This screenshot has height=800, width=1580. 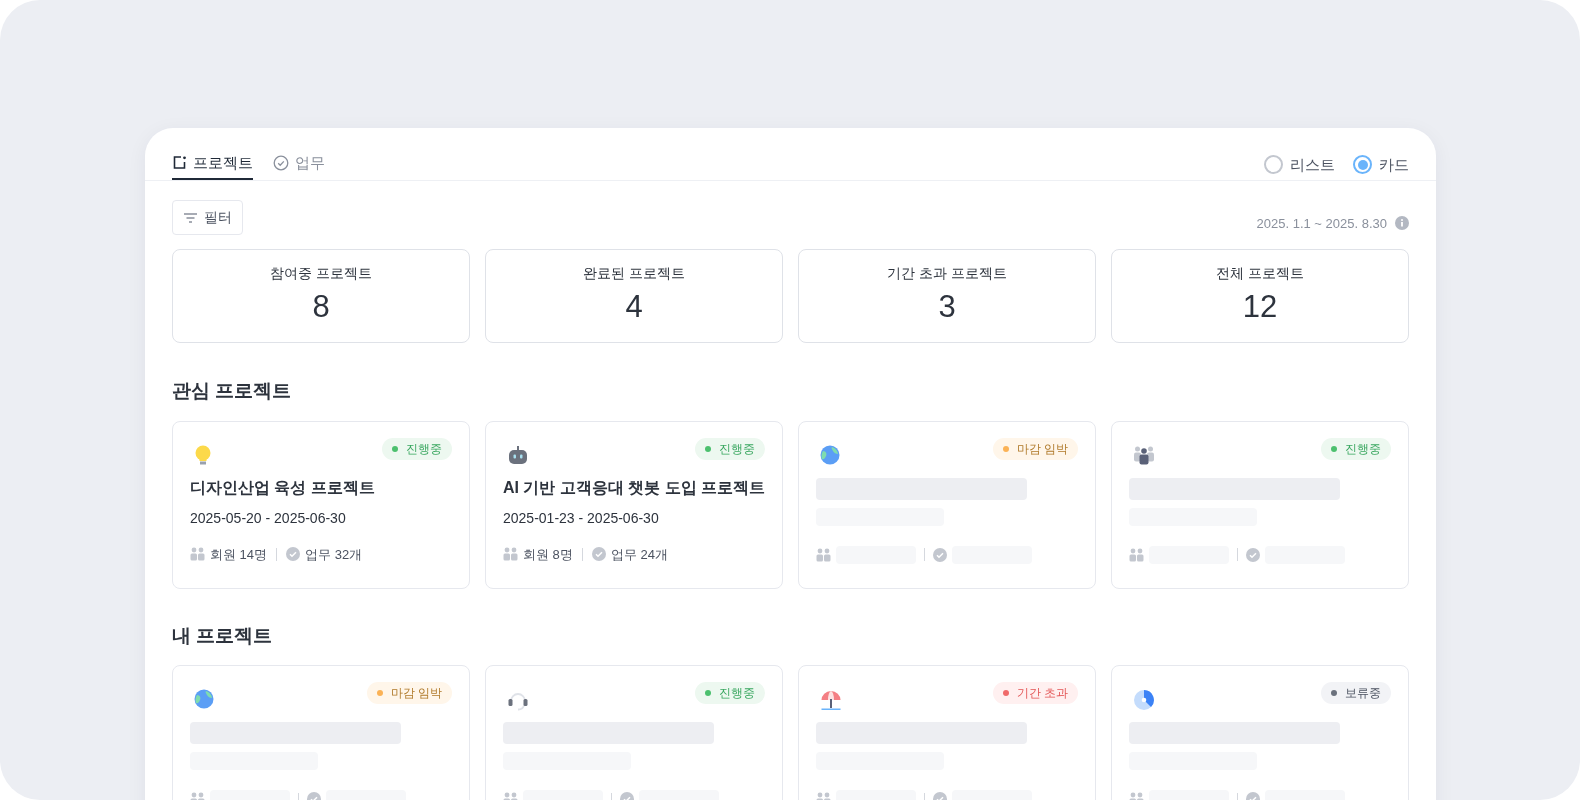 What do you see at coordinates (639, 554) in the screenshot?
I see `task-count: 업무 24개` at bounding box center [639, 554].